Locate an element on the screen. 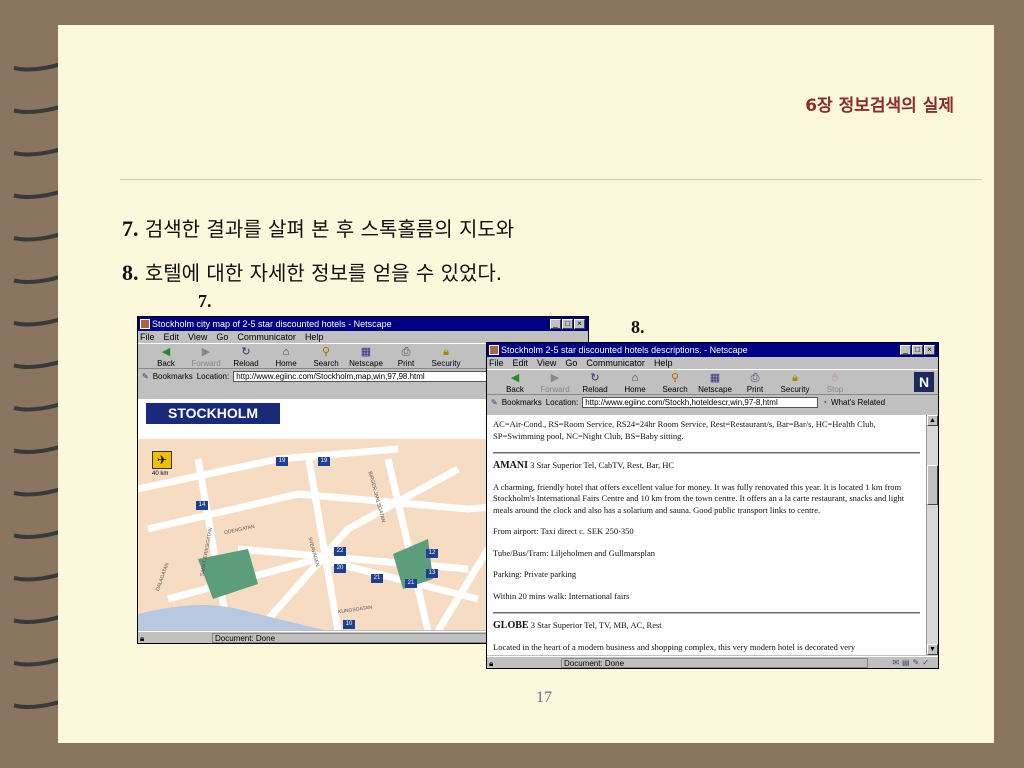  component-bar-icons: ✉︎▤✎✓ is located at coordinates (912, 662).